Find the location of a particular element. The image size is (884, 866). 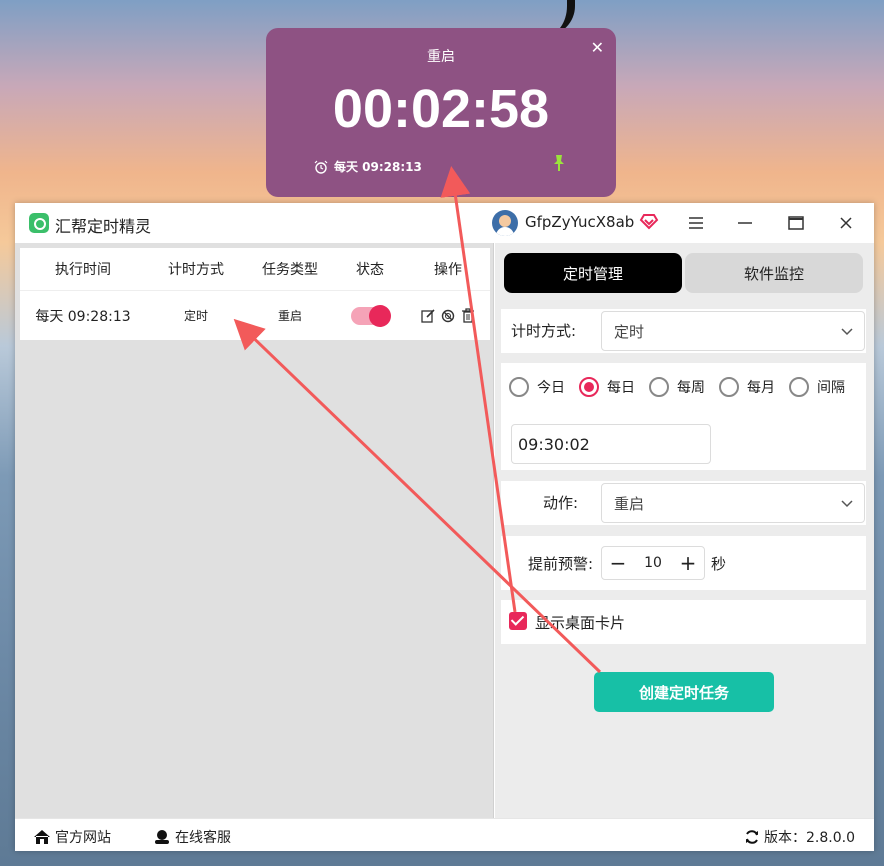

disable-icon is located at coordinates (448, 316).